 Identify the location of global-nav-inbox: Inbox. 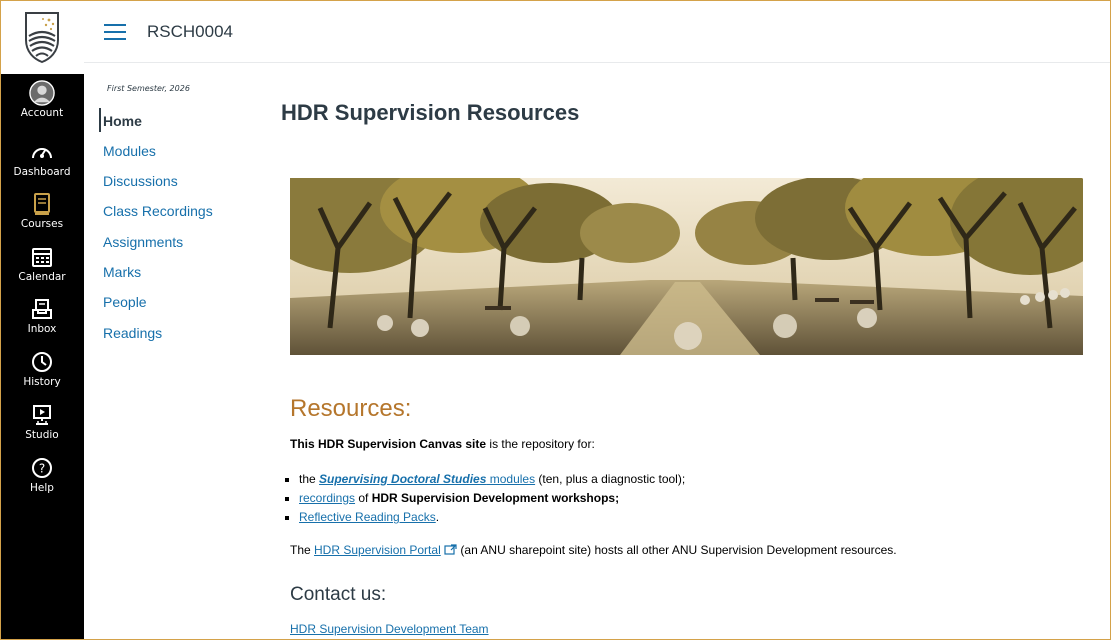
(42, 319).